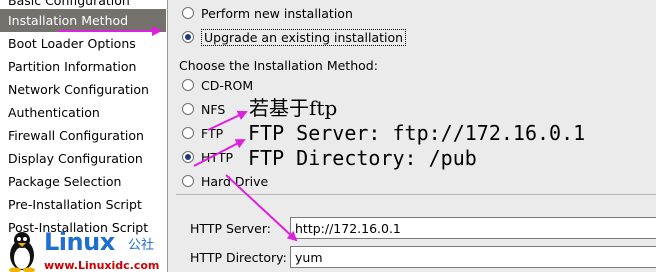 Image resolution: width=656 pixels, height=272 pixels. I want to click on sidebar-item-boot-loader-options: Boot Loader Options, so click(83, 43).